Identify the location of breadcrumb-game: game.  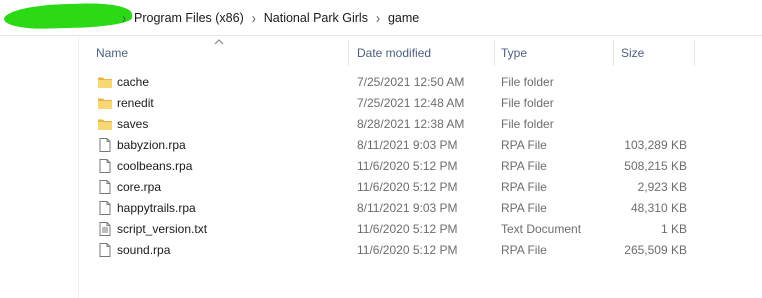
(403, 18).